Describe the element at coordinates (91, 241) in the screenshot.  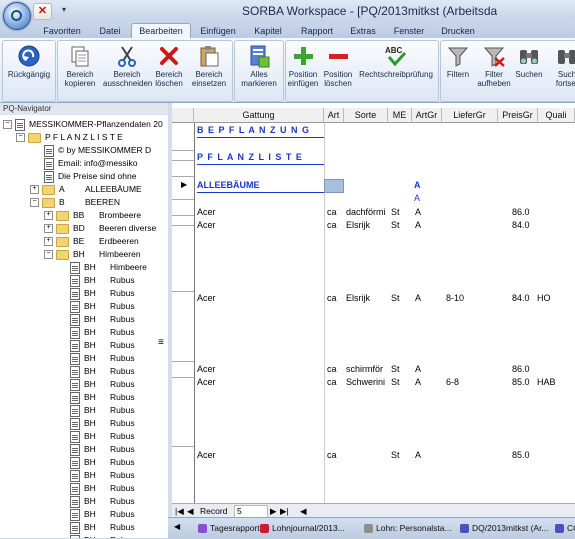
I see `tree-folder-item: + BE Erdbeeren` at that location.